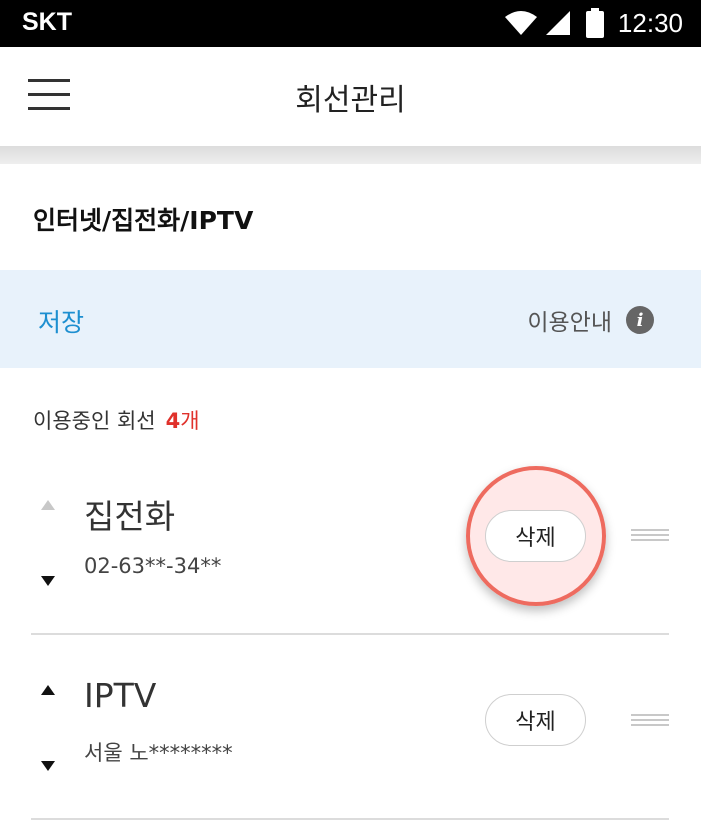 The image size is (701, 821). What do you see at coordinates (190, 421) in the screenshot?
I see `count-unit: 개` at bounding box center [190, 421].